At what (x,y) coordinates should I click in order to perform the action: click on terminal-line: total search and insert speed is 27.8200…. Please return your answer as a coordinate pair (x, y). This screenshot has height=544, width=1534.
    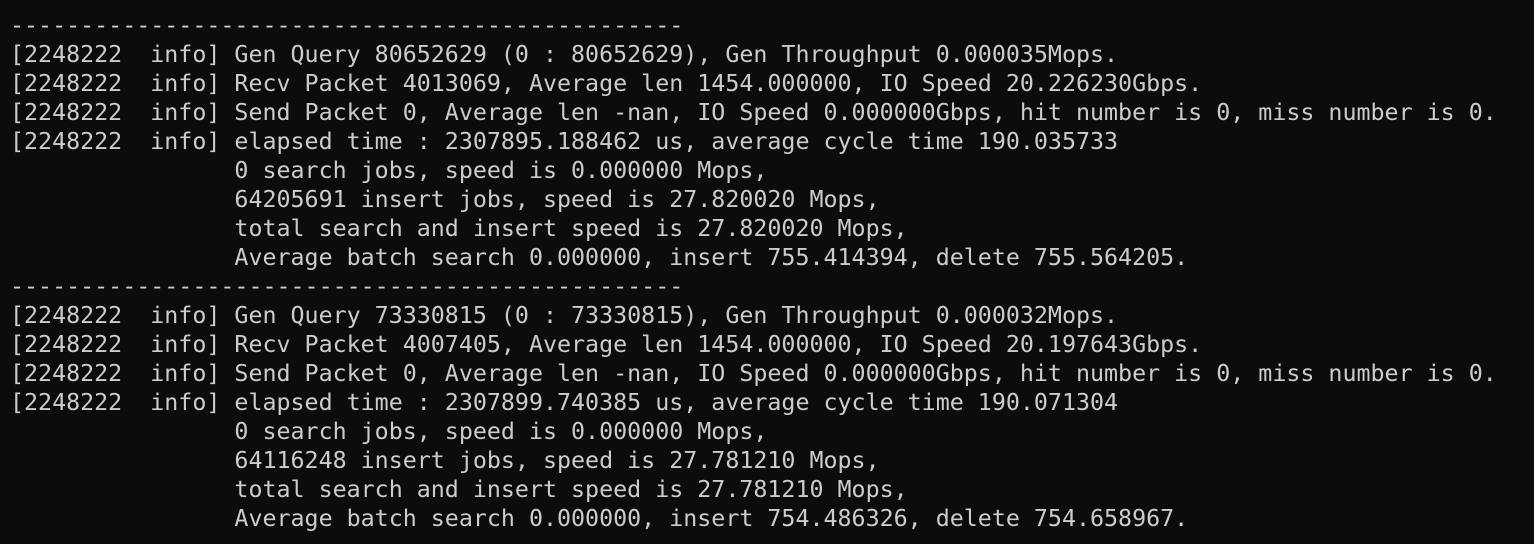
    Looking at the image, I should click on (459, 228).